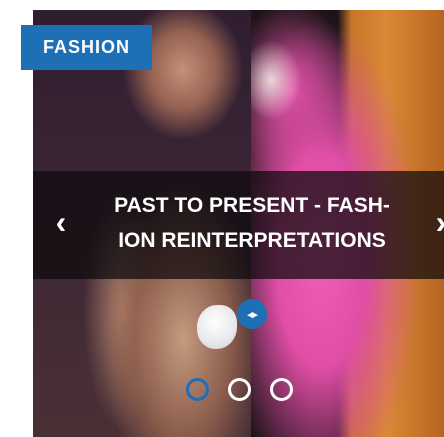  I want to click on slide-pagination, so click(239, 389).